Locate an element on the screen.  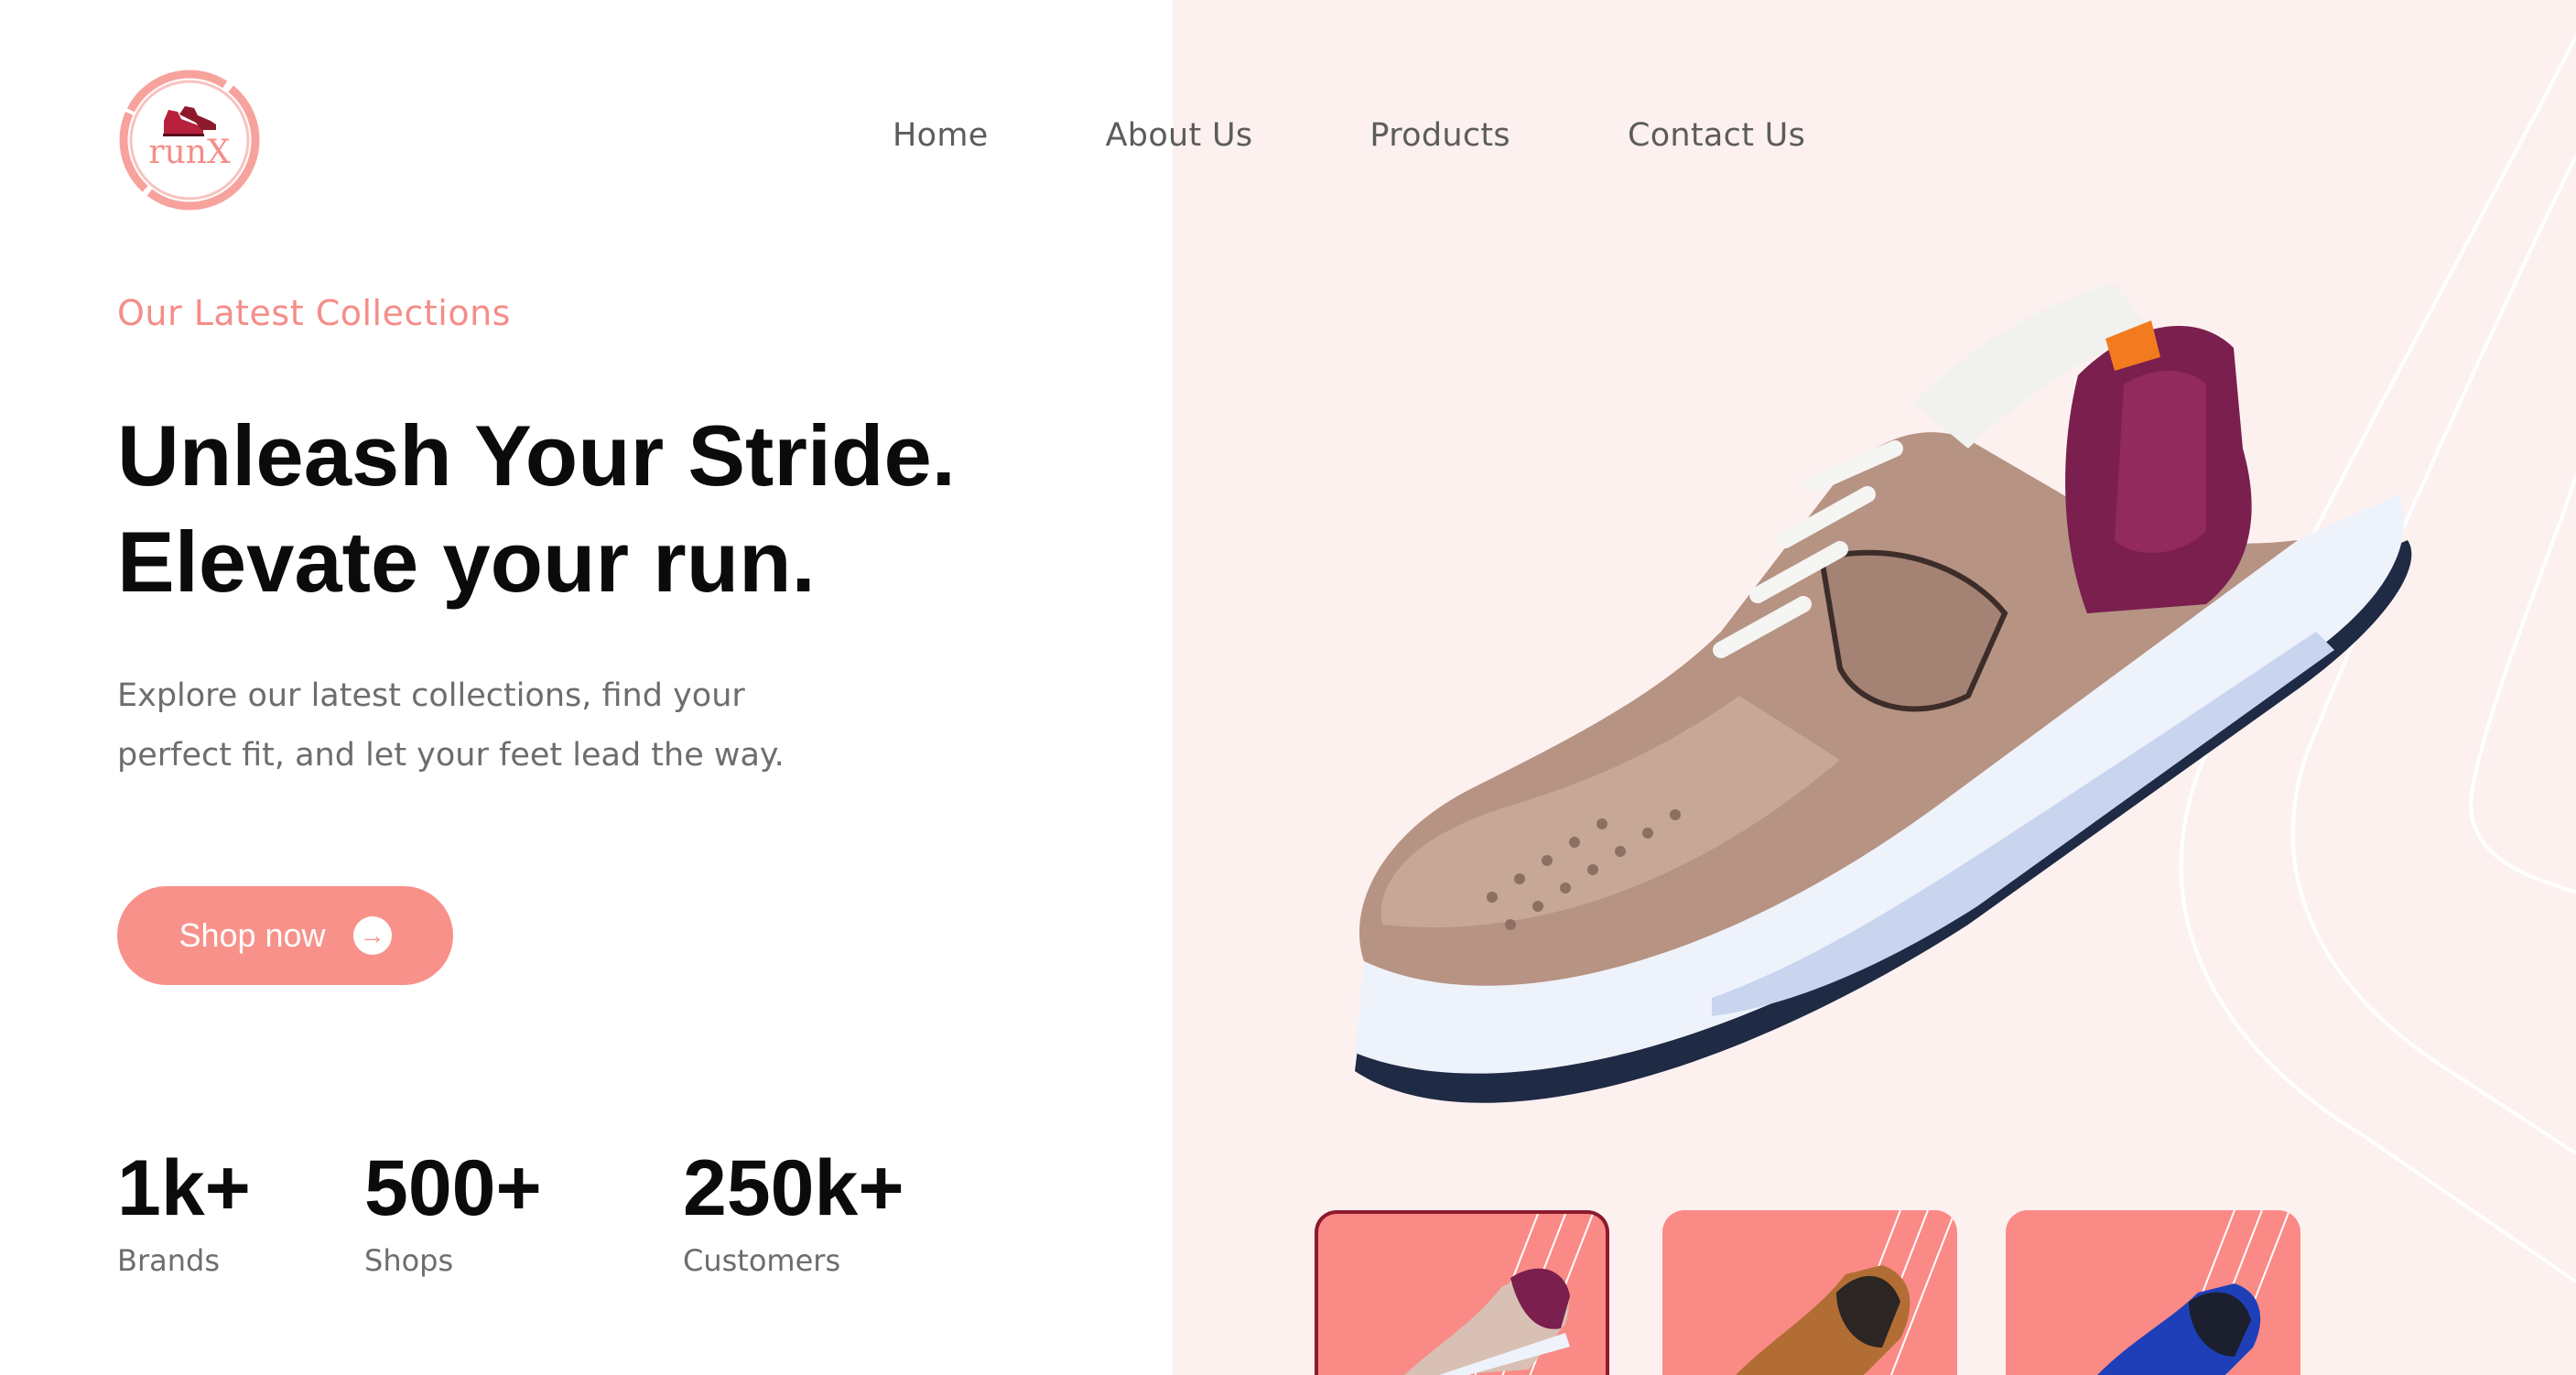
stat-value: 1k+ is located at coordinates (184, 1188).